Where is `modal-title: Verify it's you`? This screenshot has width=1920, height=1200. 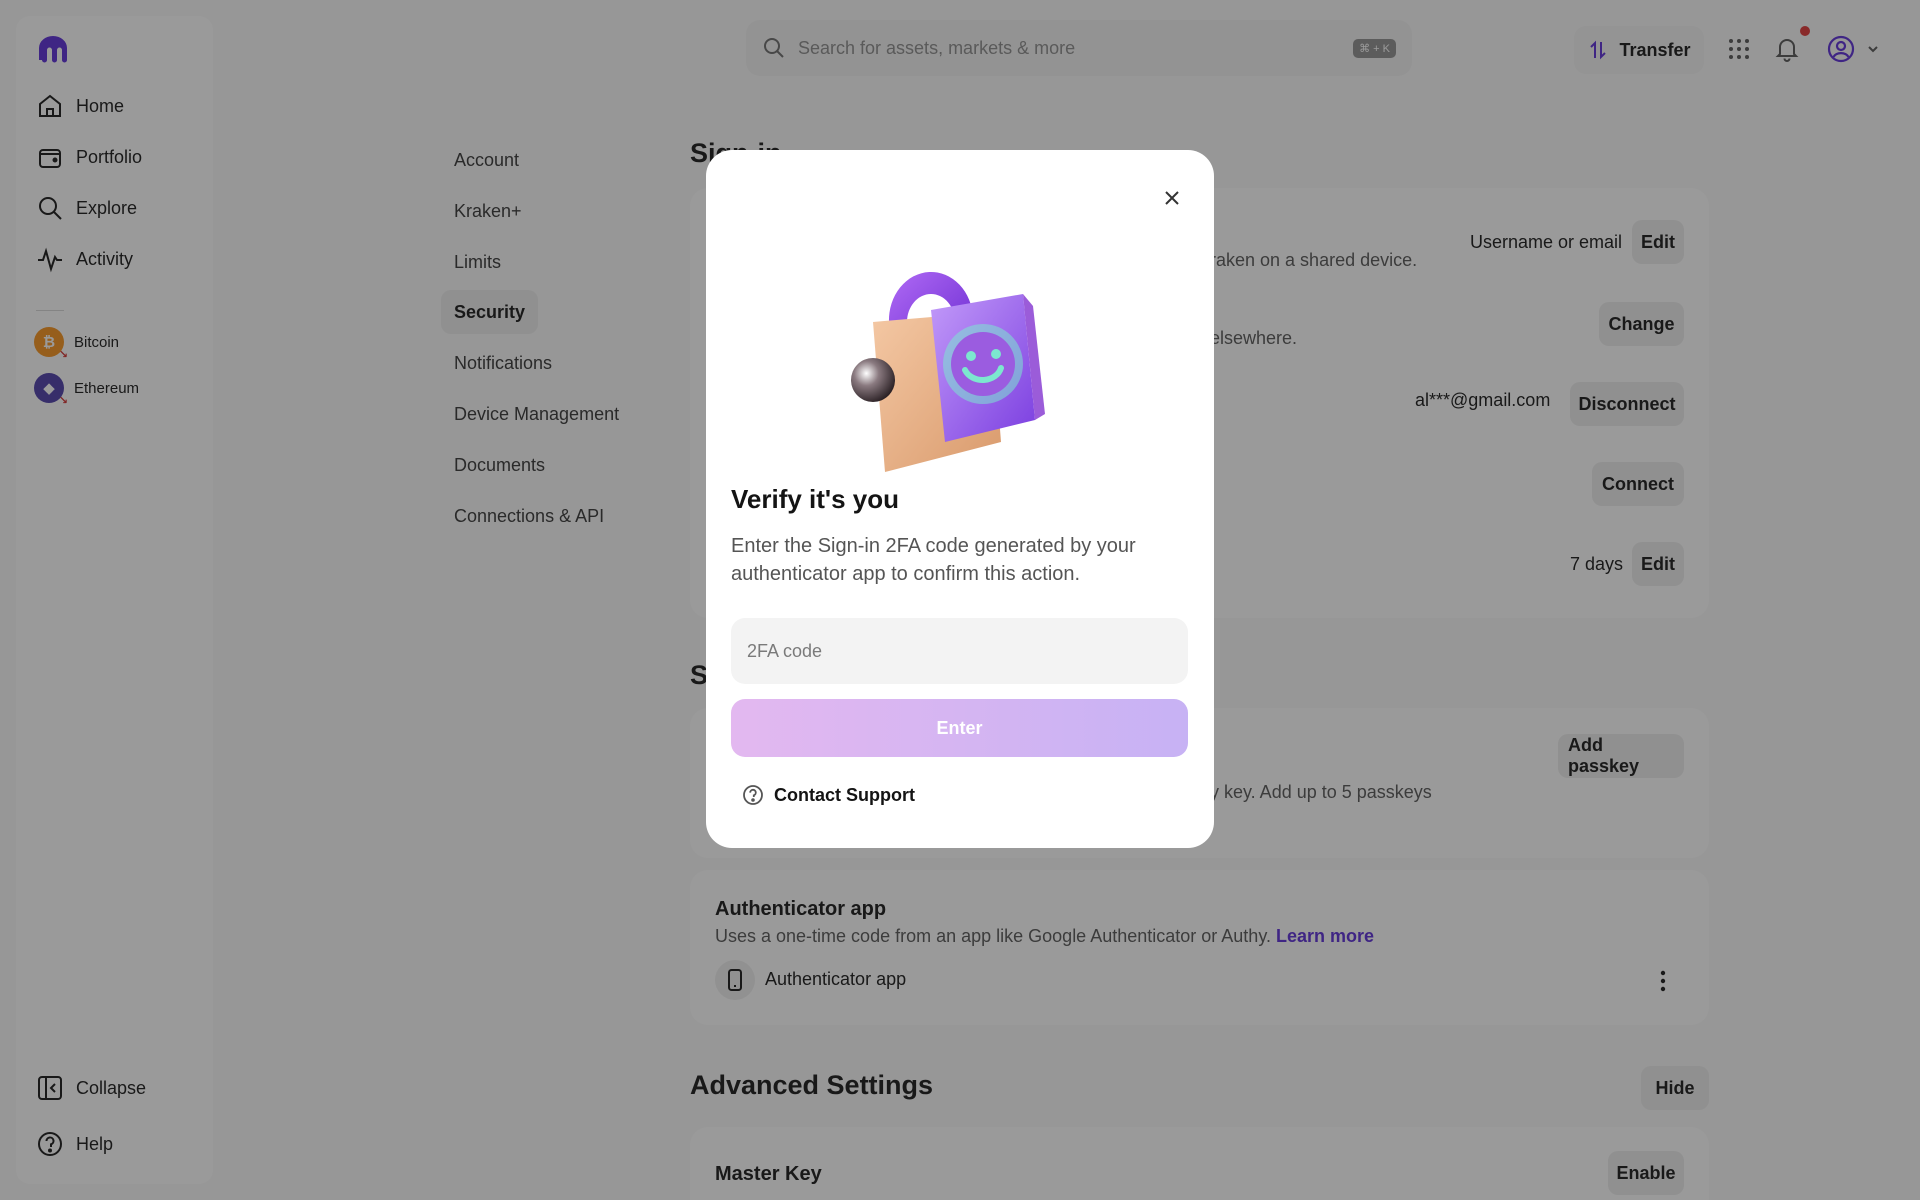
modal-title: Verify it's you is located at coordinates (815, 499).